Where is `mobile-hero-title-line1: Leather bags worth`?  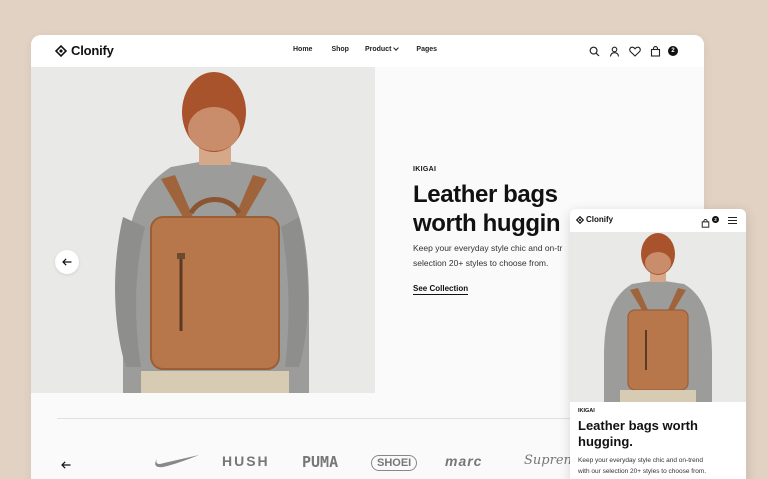
mobile-hero-title-line1: Leather bags worth is located at coordinates (638, 425).